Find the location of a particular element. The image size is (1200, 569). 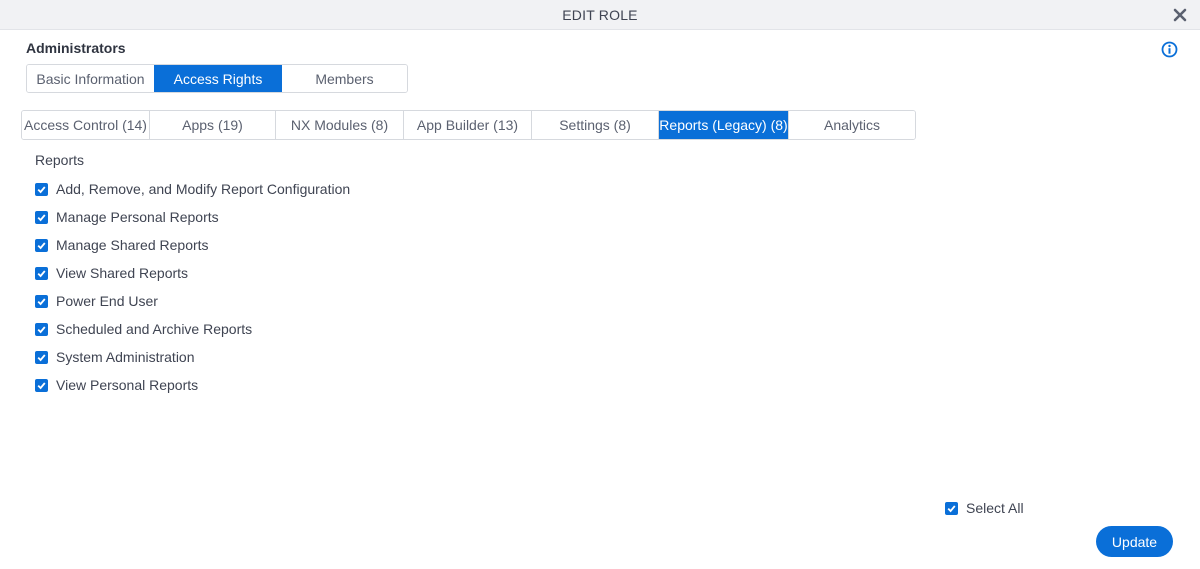

dialog-title: EDIT ROLE is located at coordinates (600, 14).